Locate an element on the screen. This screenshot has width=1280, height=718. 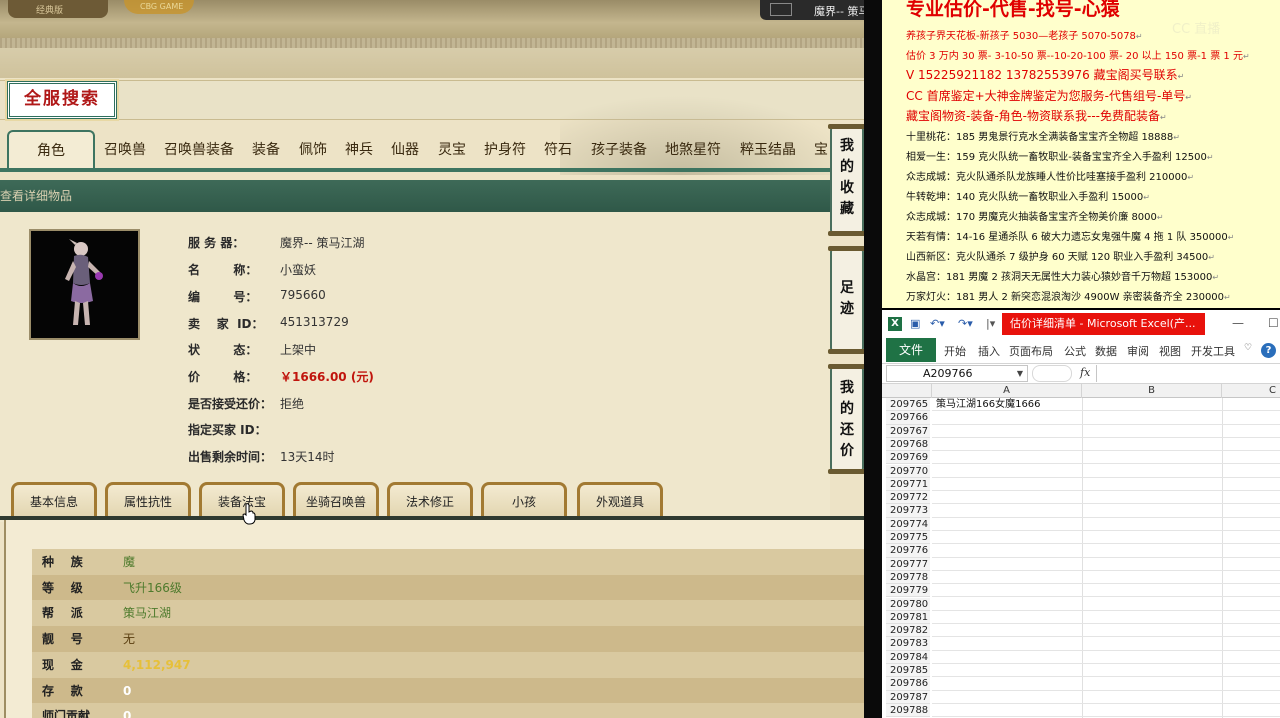
ribbon-tab: 页面布局 is located at coordinates (1031, 351).